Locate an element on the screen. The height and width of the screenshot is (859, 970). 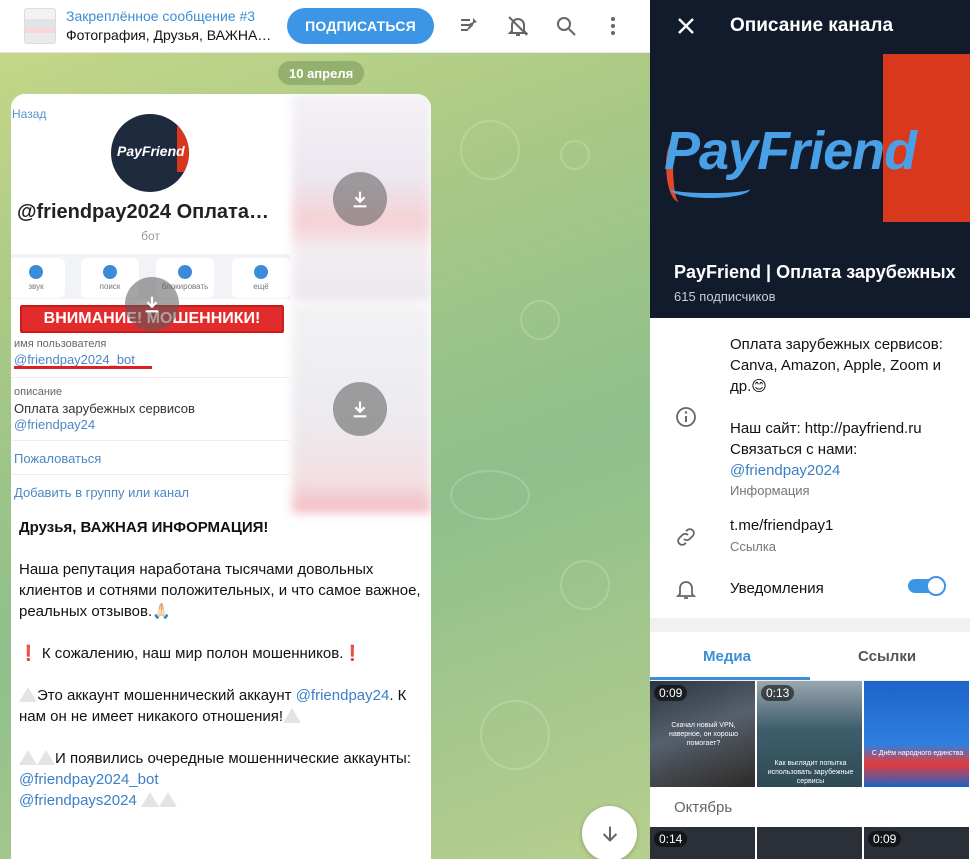
post-mention: @friendpay2024_bot is located at coordinates (89, 779).